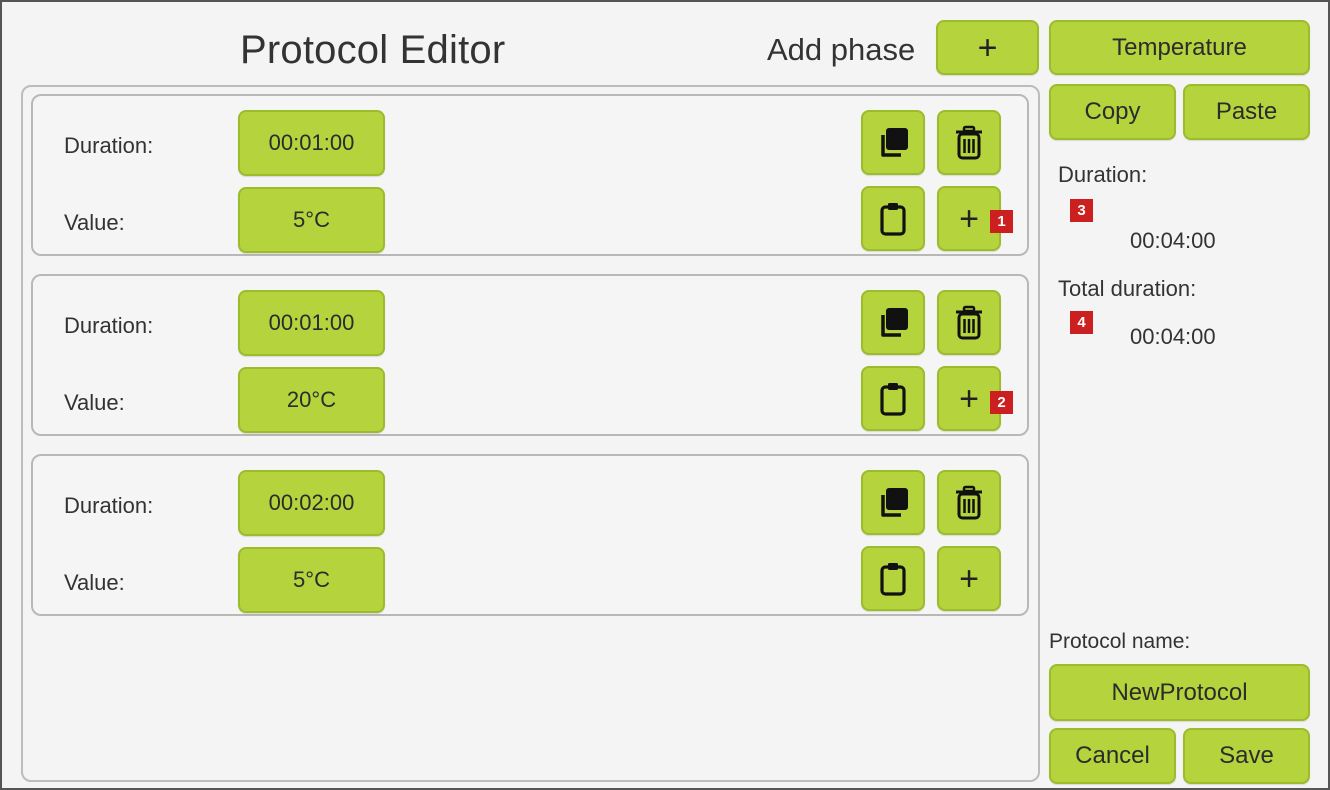  I want to click on add-phase-after-button: +, so click(969, 578).